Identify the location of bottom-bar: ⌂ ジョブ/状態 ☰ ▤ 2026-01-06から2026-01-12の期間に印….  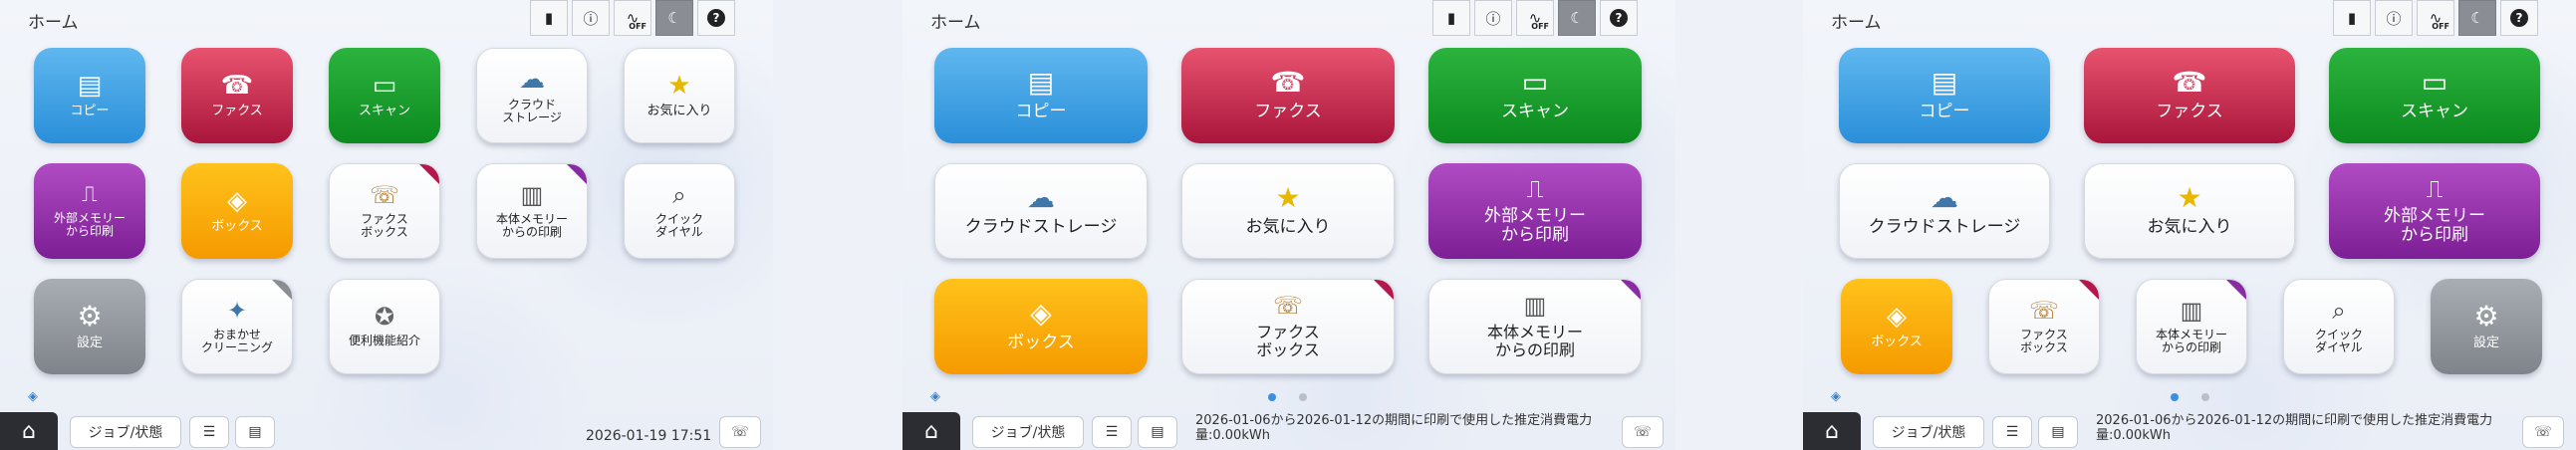
(1288, 431).